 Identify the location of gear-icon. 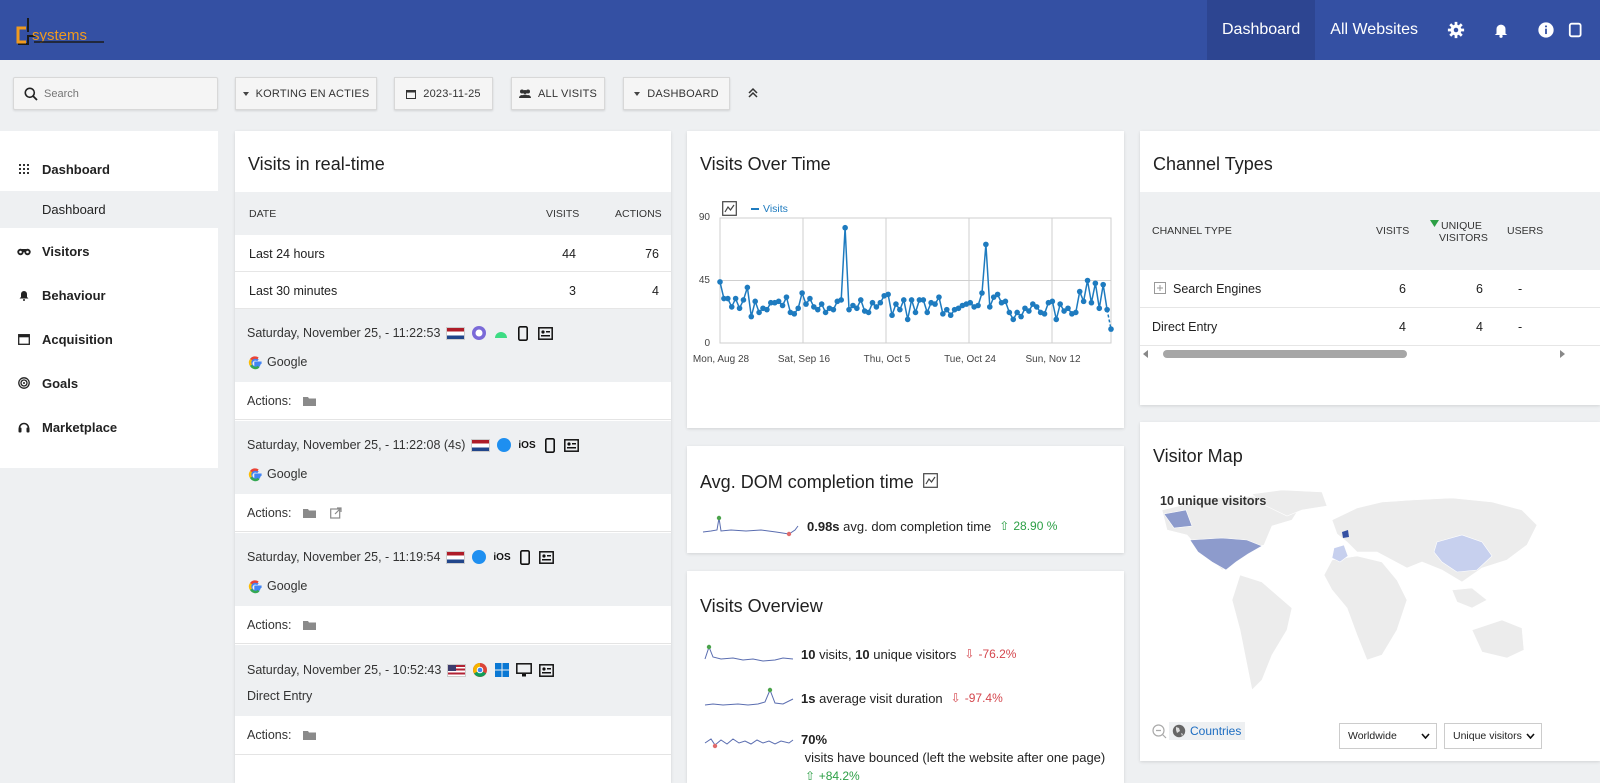
(1455, 30).